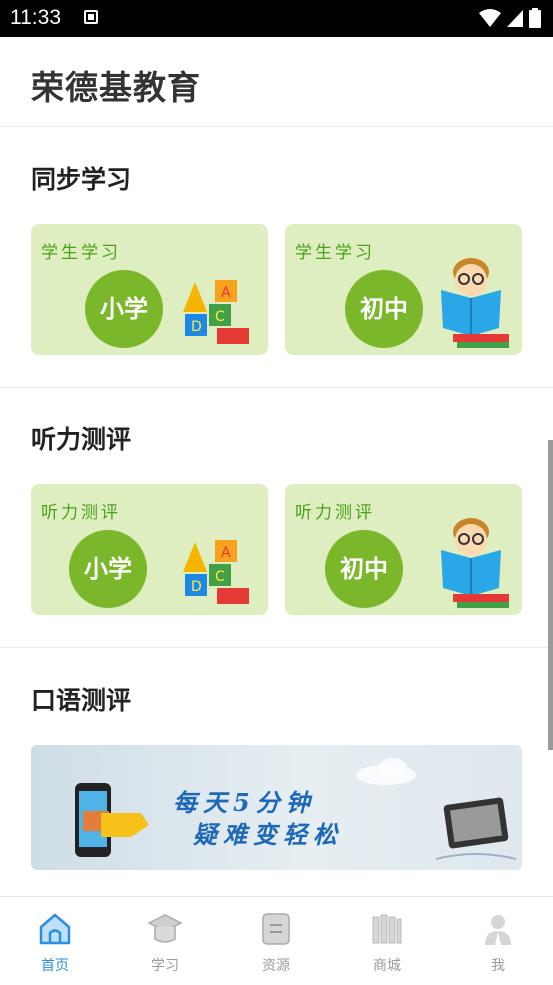  I want to click on app-bar: 荣德基教育, so click(276, 82).